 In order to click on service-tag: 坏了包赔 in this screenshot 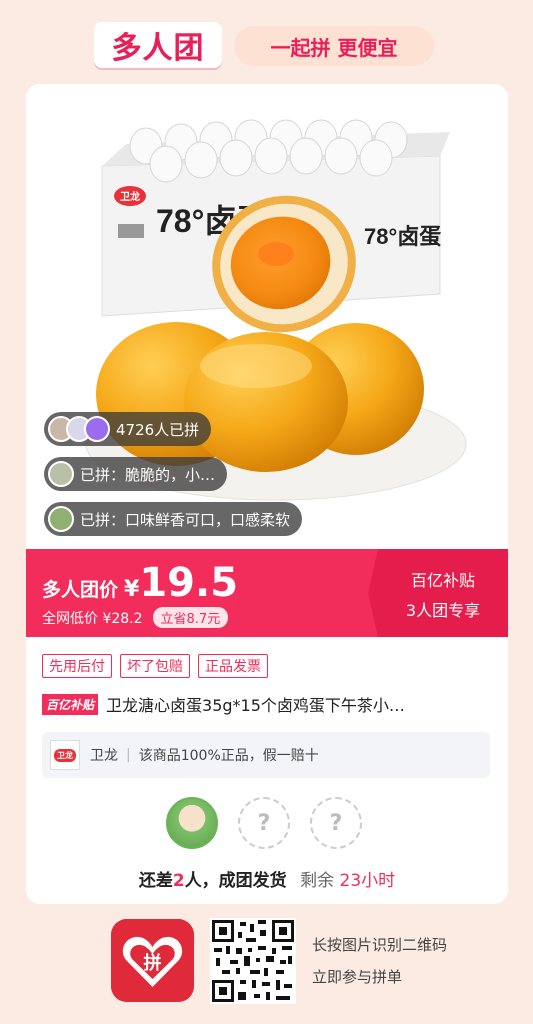, I will do `click(155, 666)`.